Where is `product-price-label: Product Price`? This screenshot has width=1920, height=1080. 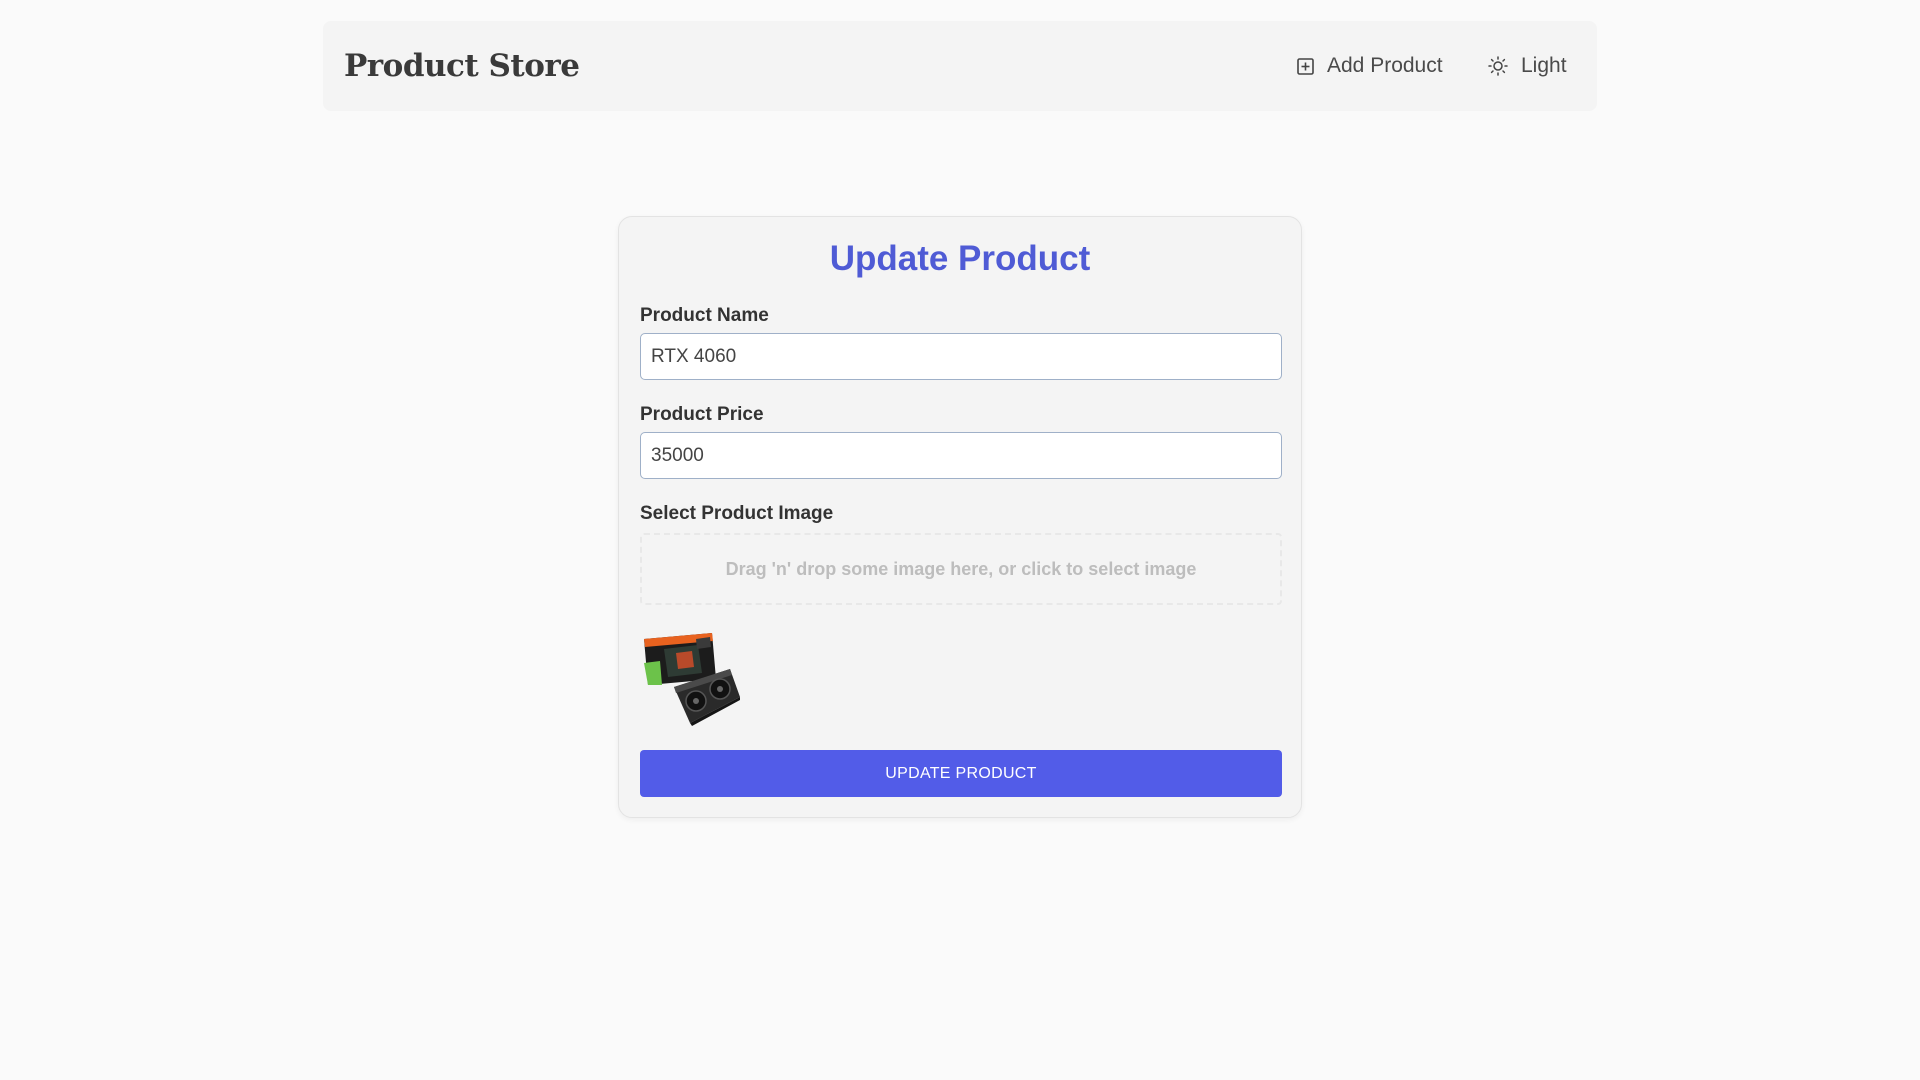
product-price-label: Product Price is located at coordinates (702, 414).